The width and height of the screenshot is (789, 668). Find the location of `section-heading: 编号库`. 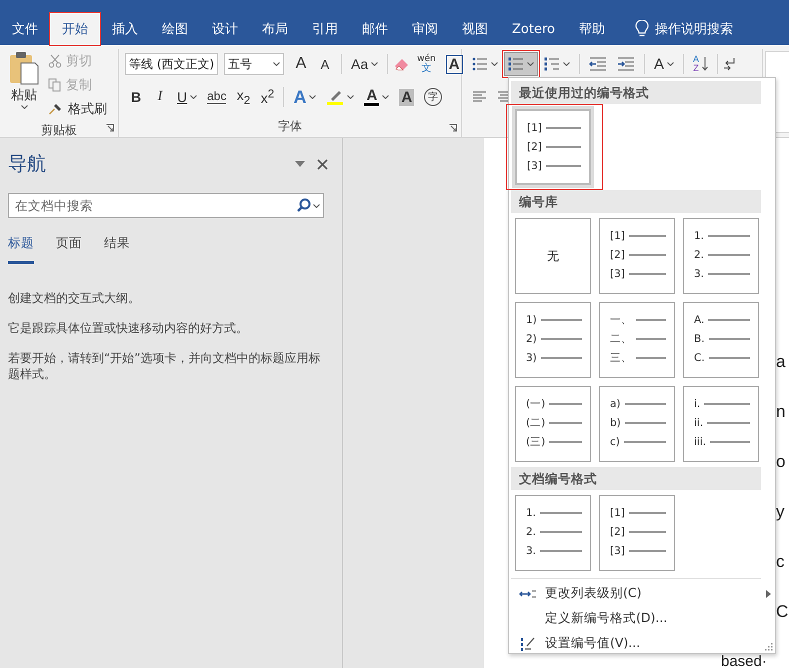

section-heading: 编号库 is located at coordinates (636, 201).